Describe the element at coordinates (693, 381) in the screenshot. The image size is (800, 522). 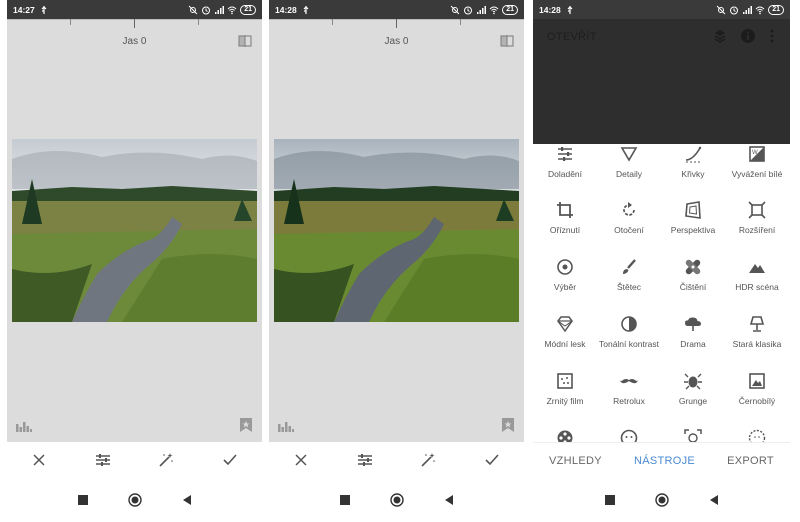
I see `grunge-icon` at that location.